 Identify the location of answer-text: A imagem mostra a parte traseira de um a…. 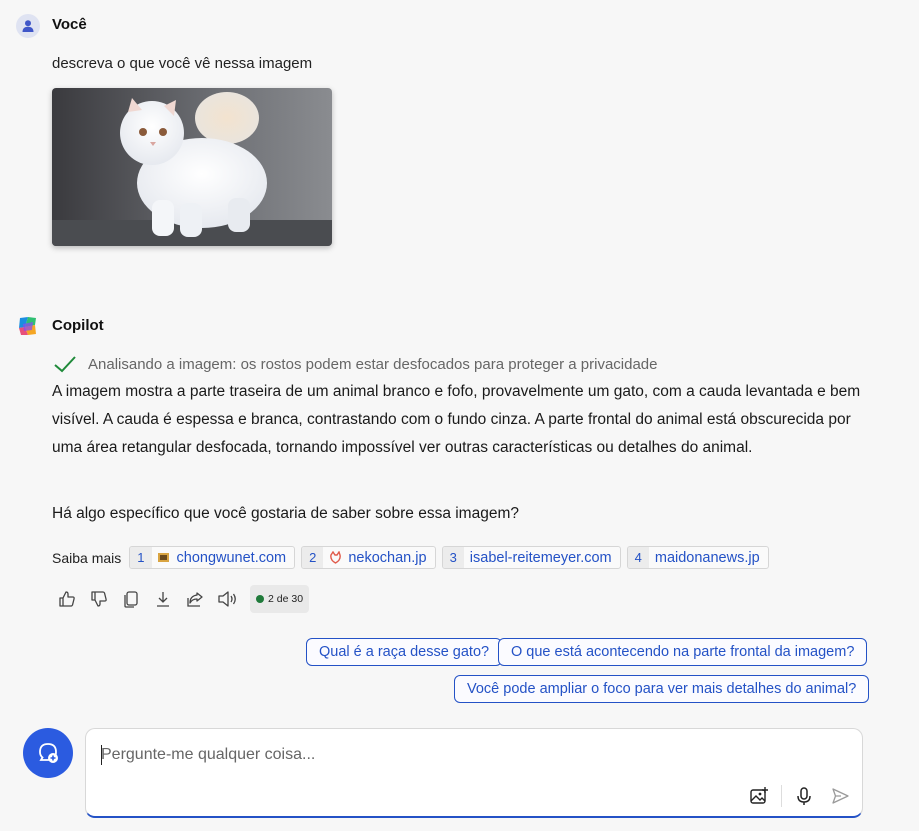
(456, 419).